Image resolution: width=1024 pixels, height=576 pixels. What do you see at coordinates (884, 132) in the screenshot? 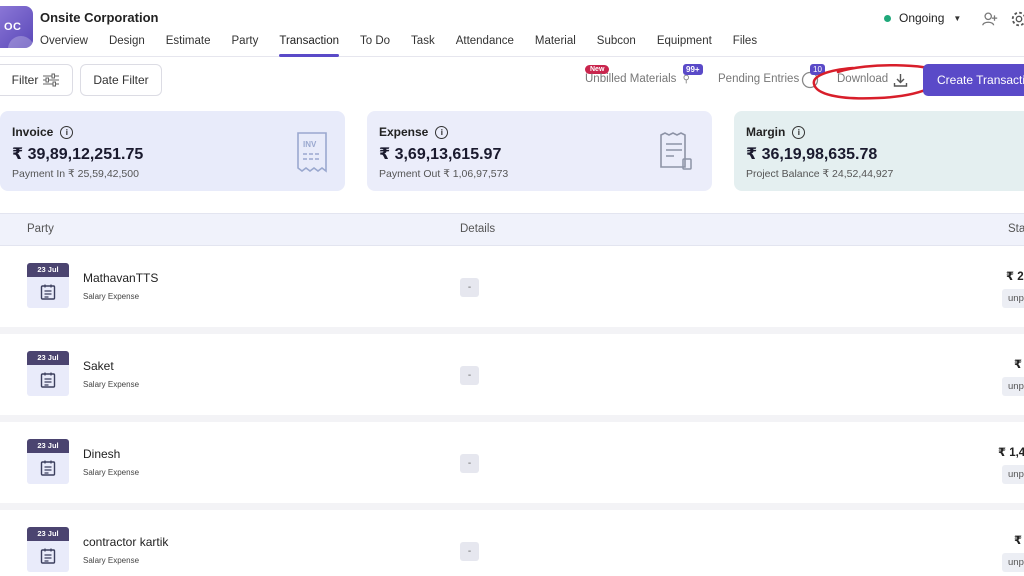
I see `margin-title-row: Margin i` at bounding box center [884, 132].